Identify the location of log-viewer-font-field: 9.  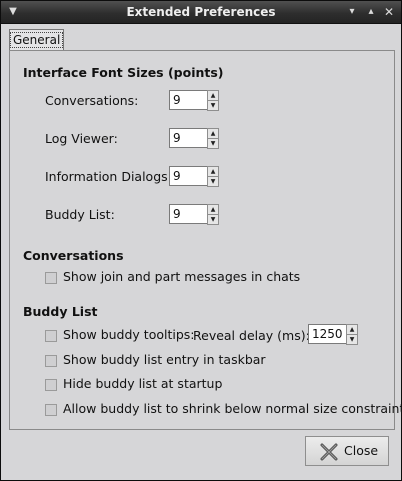
(189, 138).